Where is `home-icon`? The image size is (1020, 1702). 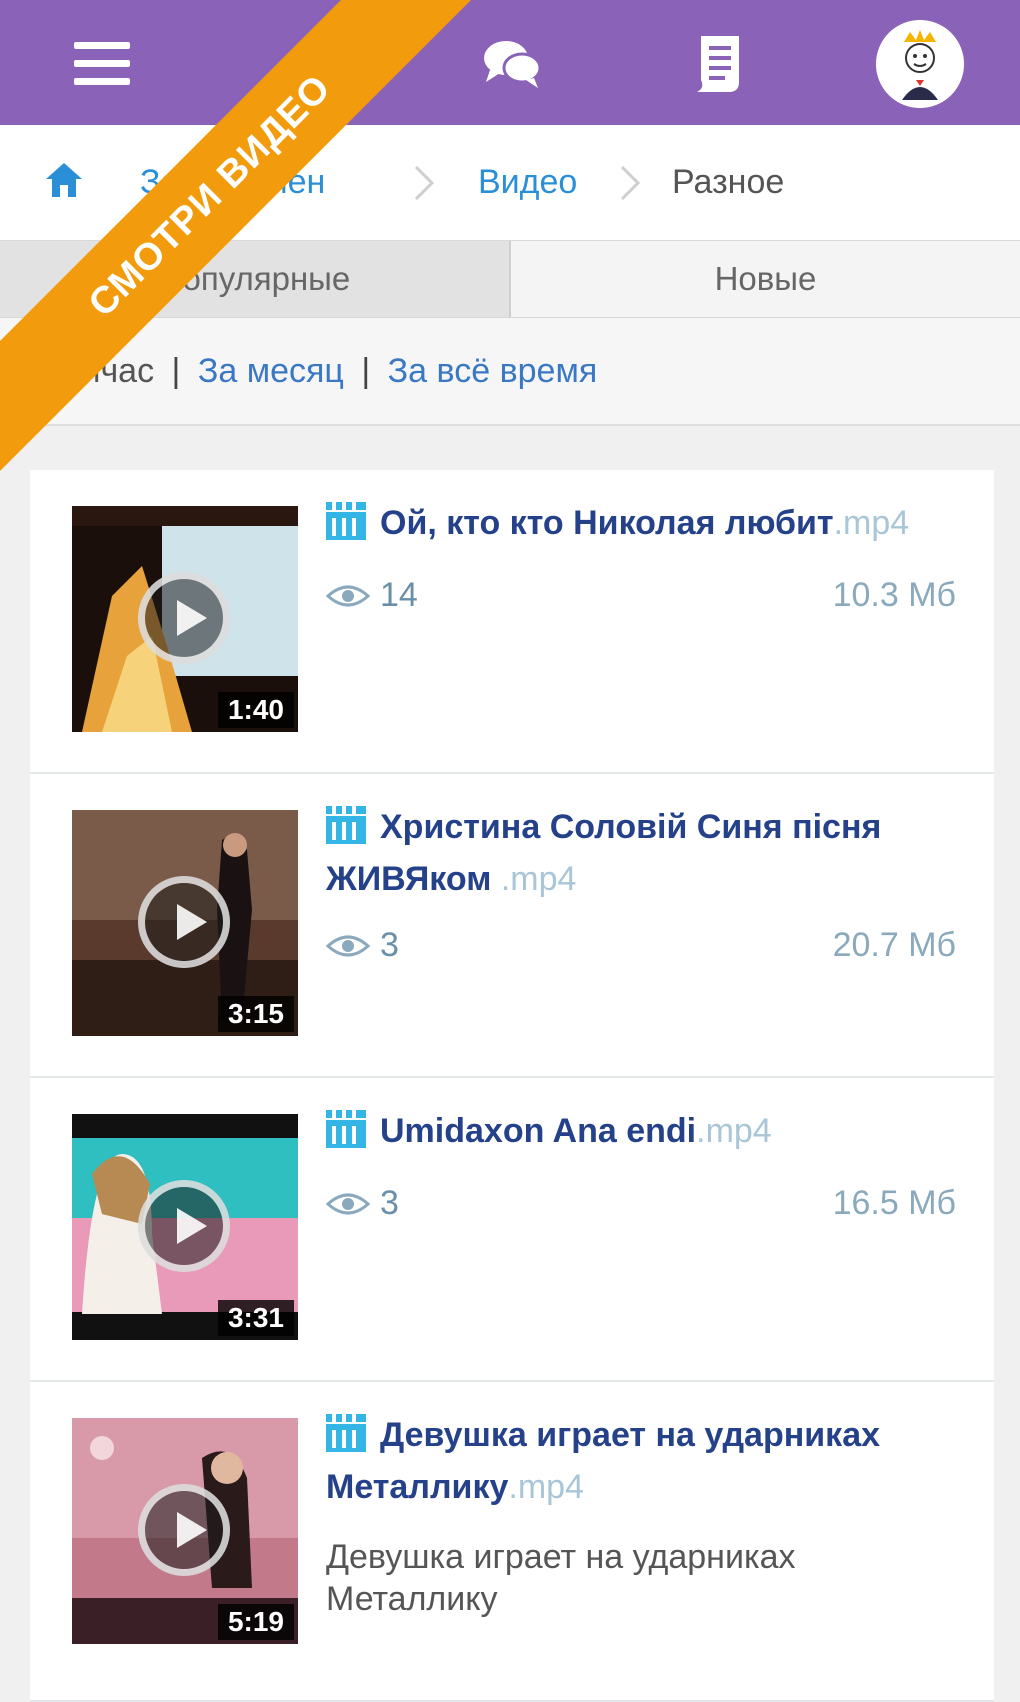 home-icon is located at coordinates (64, 183).